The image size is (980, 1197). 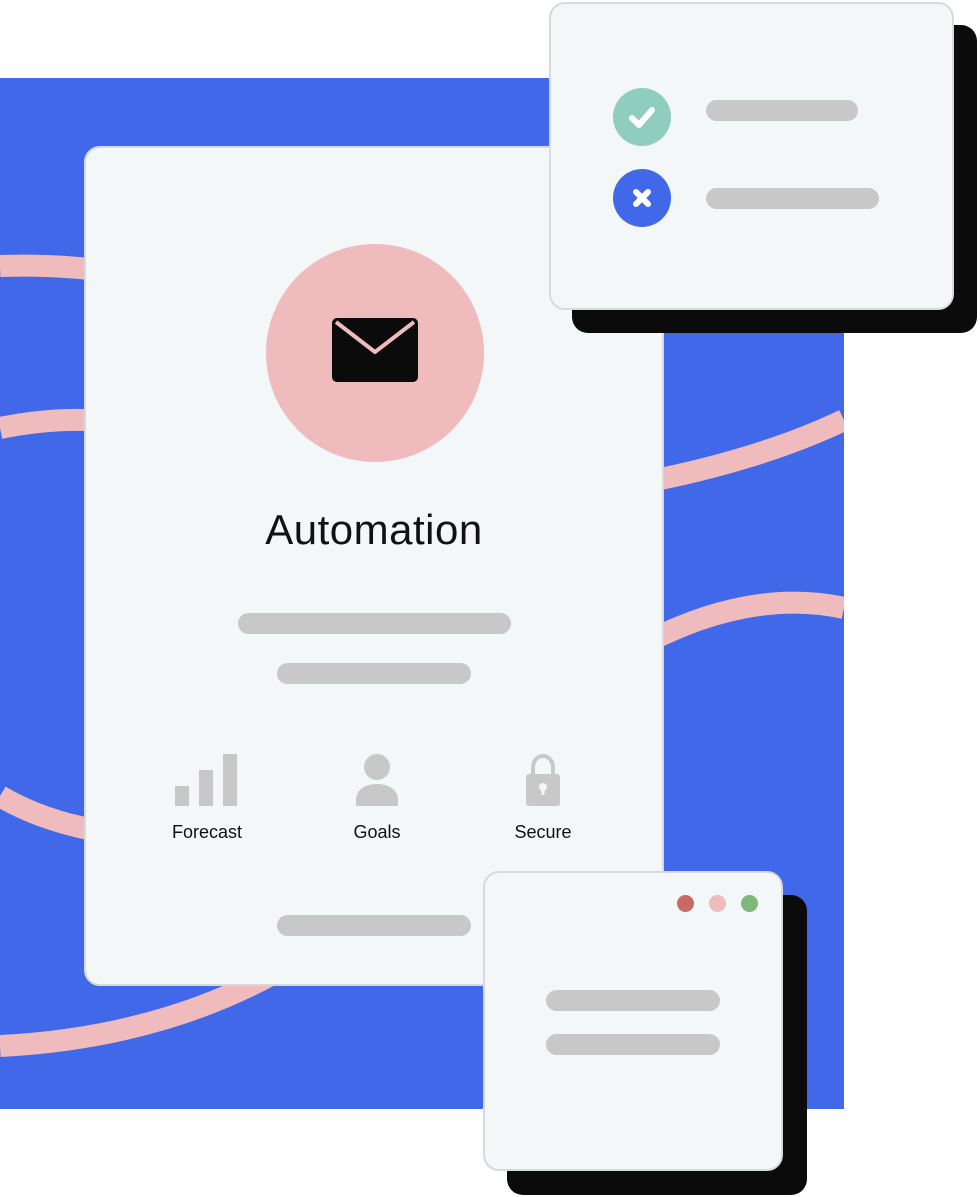 I want to click on window-close-dot, so click(x=685, y=903).